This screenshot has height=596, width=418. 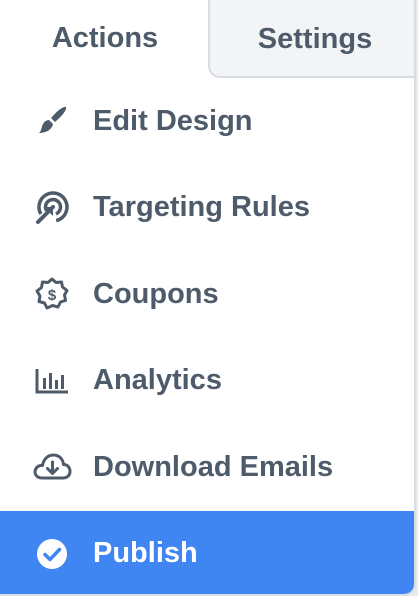 I want to click on target-pointer-icon, so click(x=52, y=208).